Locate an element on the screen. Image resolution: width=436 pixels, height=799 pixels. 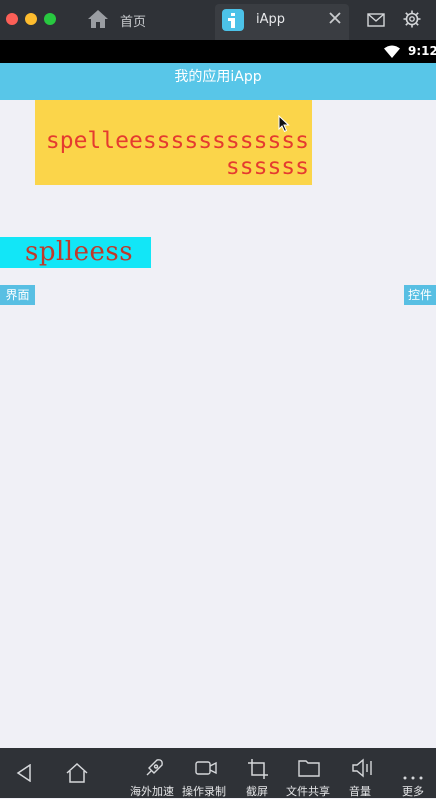
tab-home: 首页 is located at coordinates (145, 20).